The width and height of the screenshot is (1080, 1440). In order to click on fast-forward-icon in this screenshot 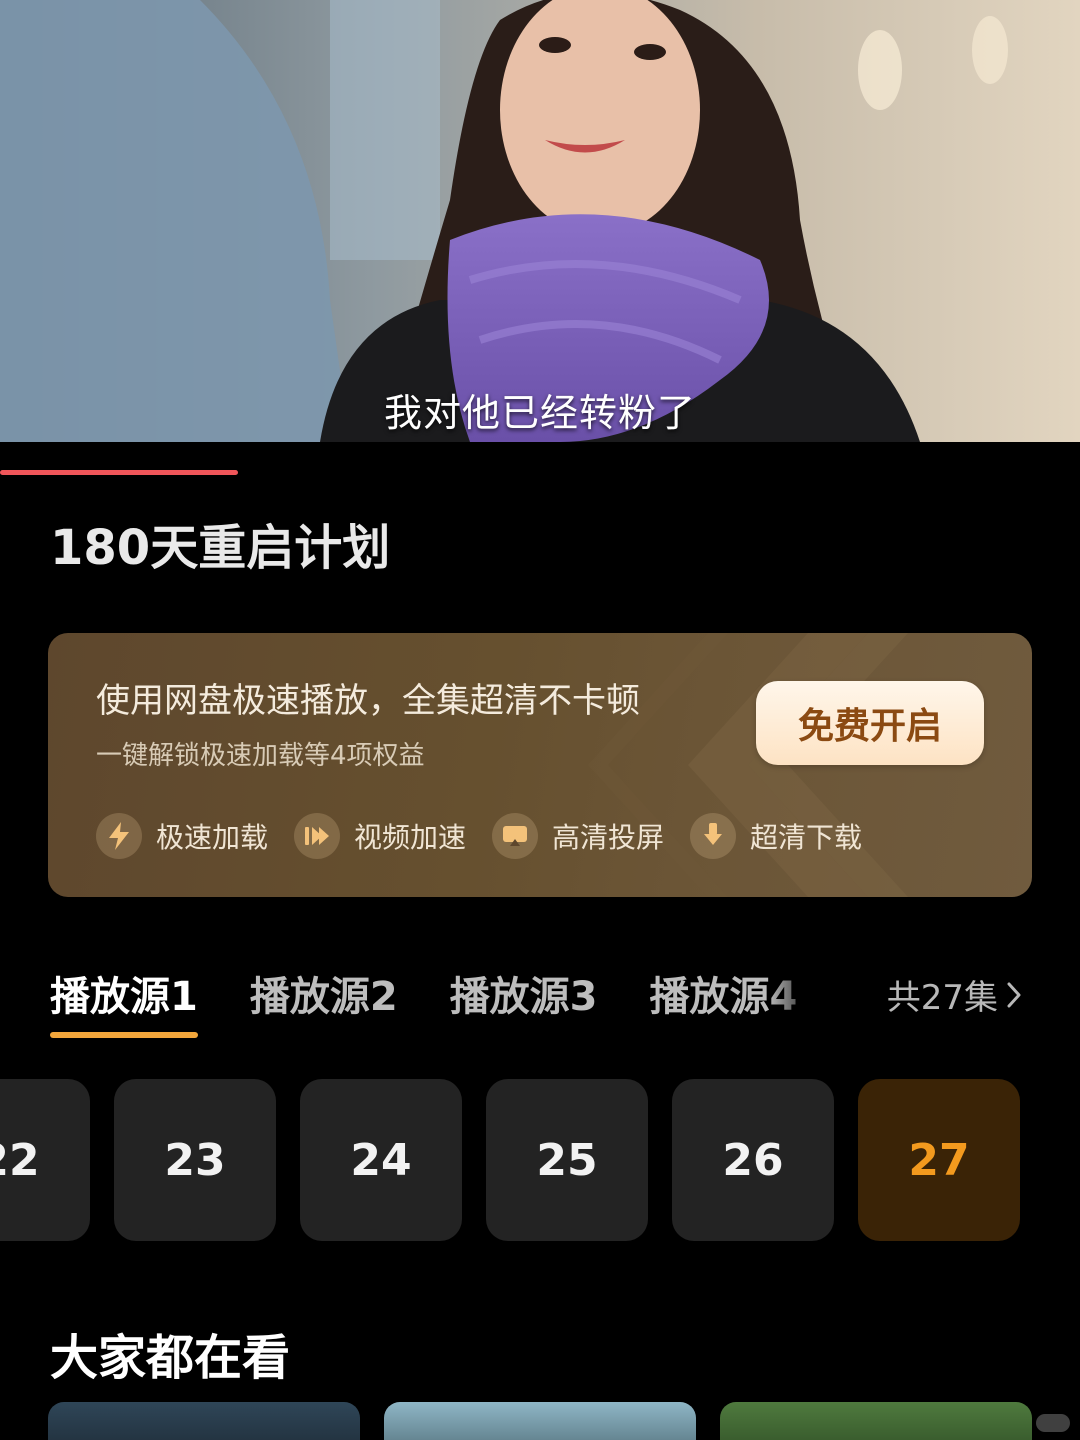, I will do `click(317, 836)`.